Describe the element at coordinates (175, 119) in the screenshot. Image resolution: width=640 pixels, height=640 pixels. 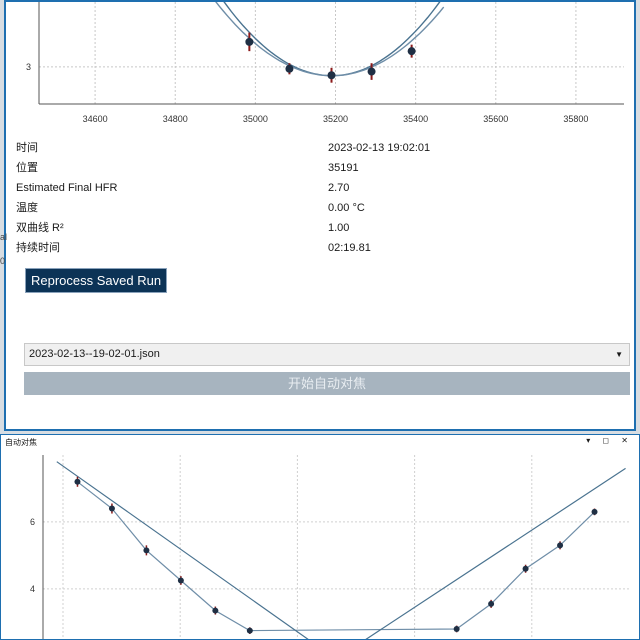
I see `x-tick-label: 34800` at that location.